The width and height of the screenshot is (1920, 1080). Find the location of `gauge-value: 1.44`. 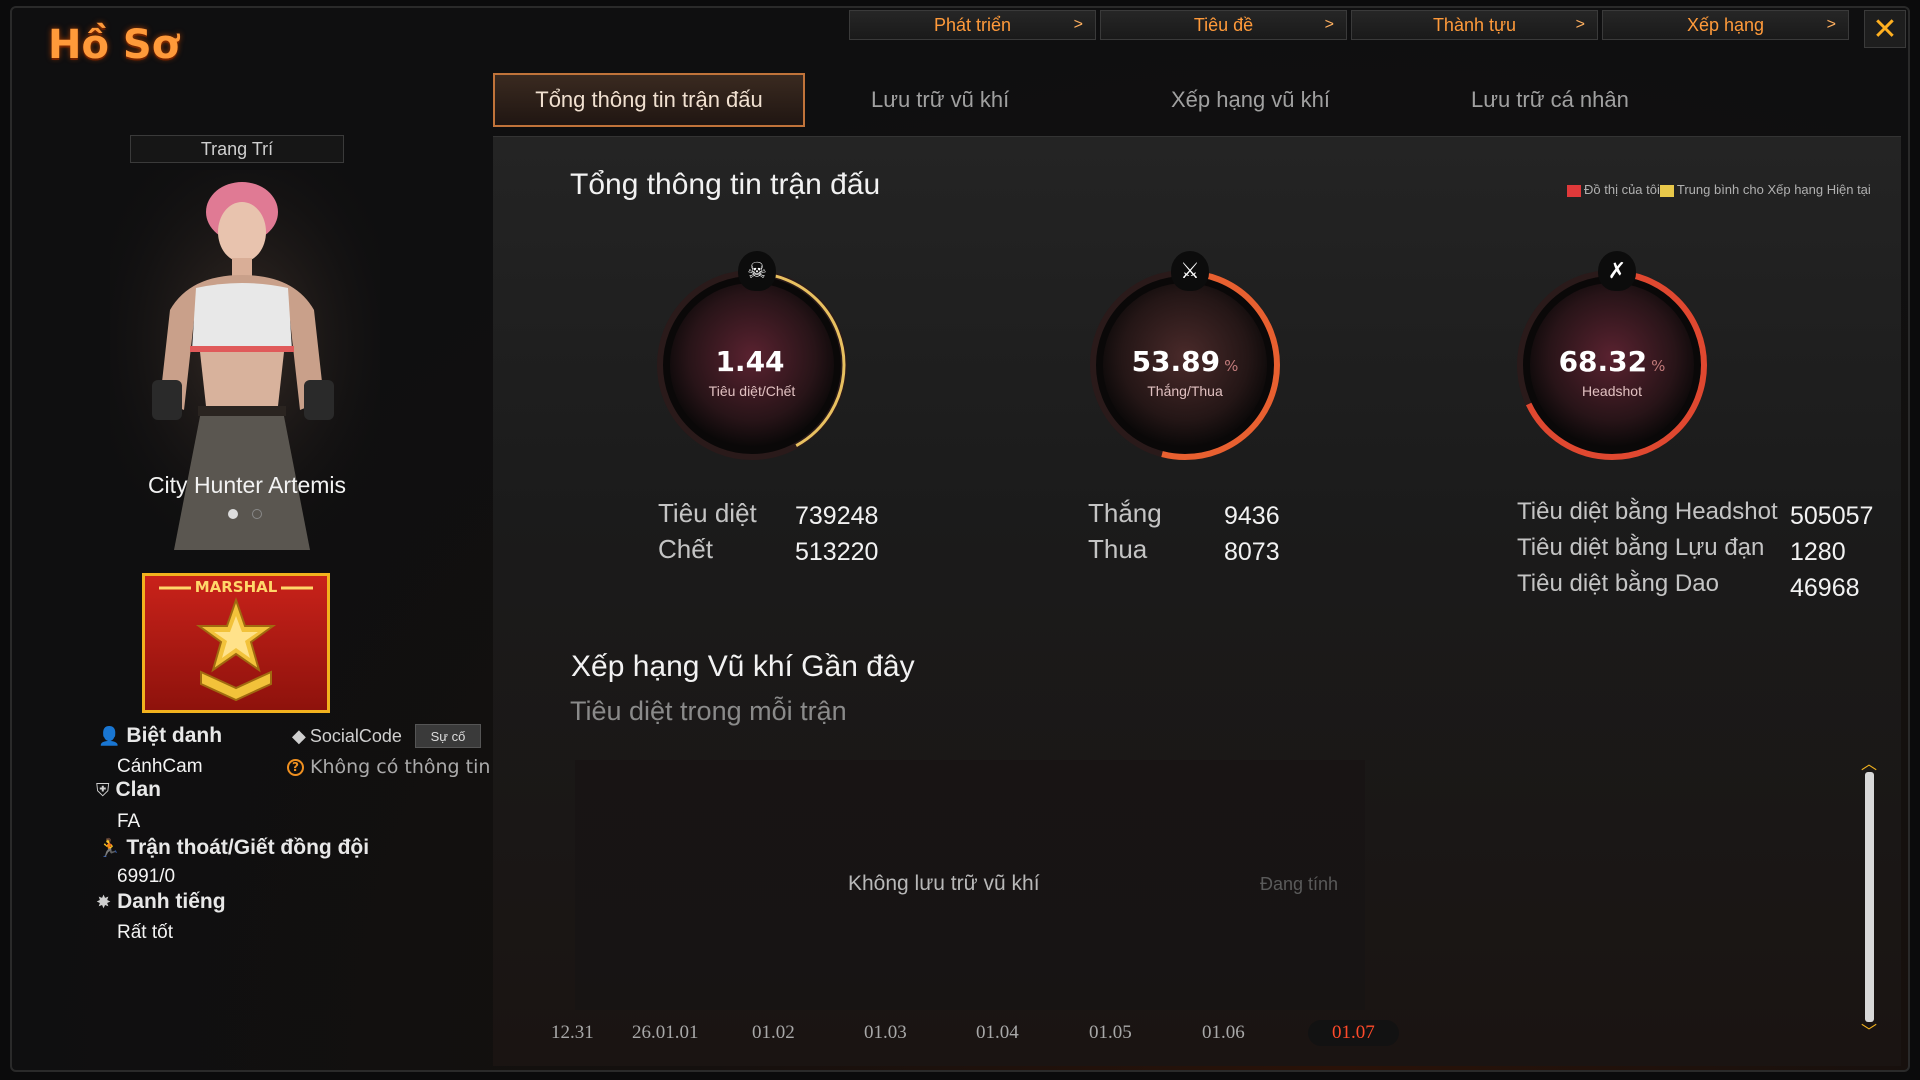

gauge-value: 1.44 is located at coordinates (752, 361).